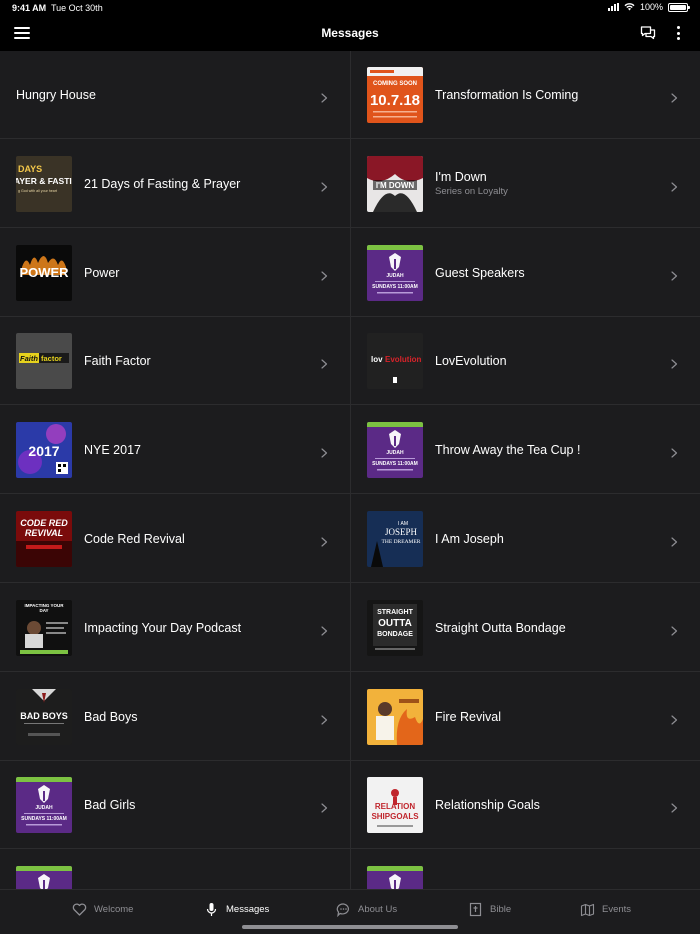 The width and height of the screenshot is (700, 934). What do you see at coordinates (461, 176) in the screenshot?
I see `message-title: I'm Down` at bounding box center [461, 176].